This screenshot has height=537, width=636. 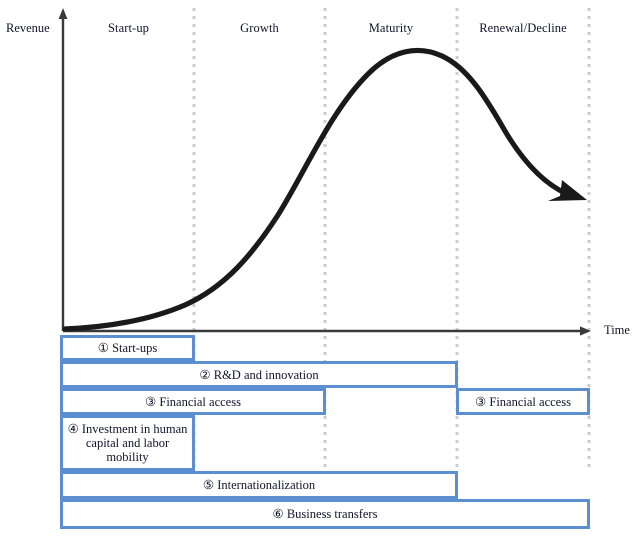 I want to click on measure-label-rd-and-innovation: ② R&D and innovation, so click(x=259, y=374).